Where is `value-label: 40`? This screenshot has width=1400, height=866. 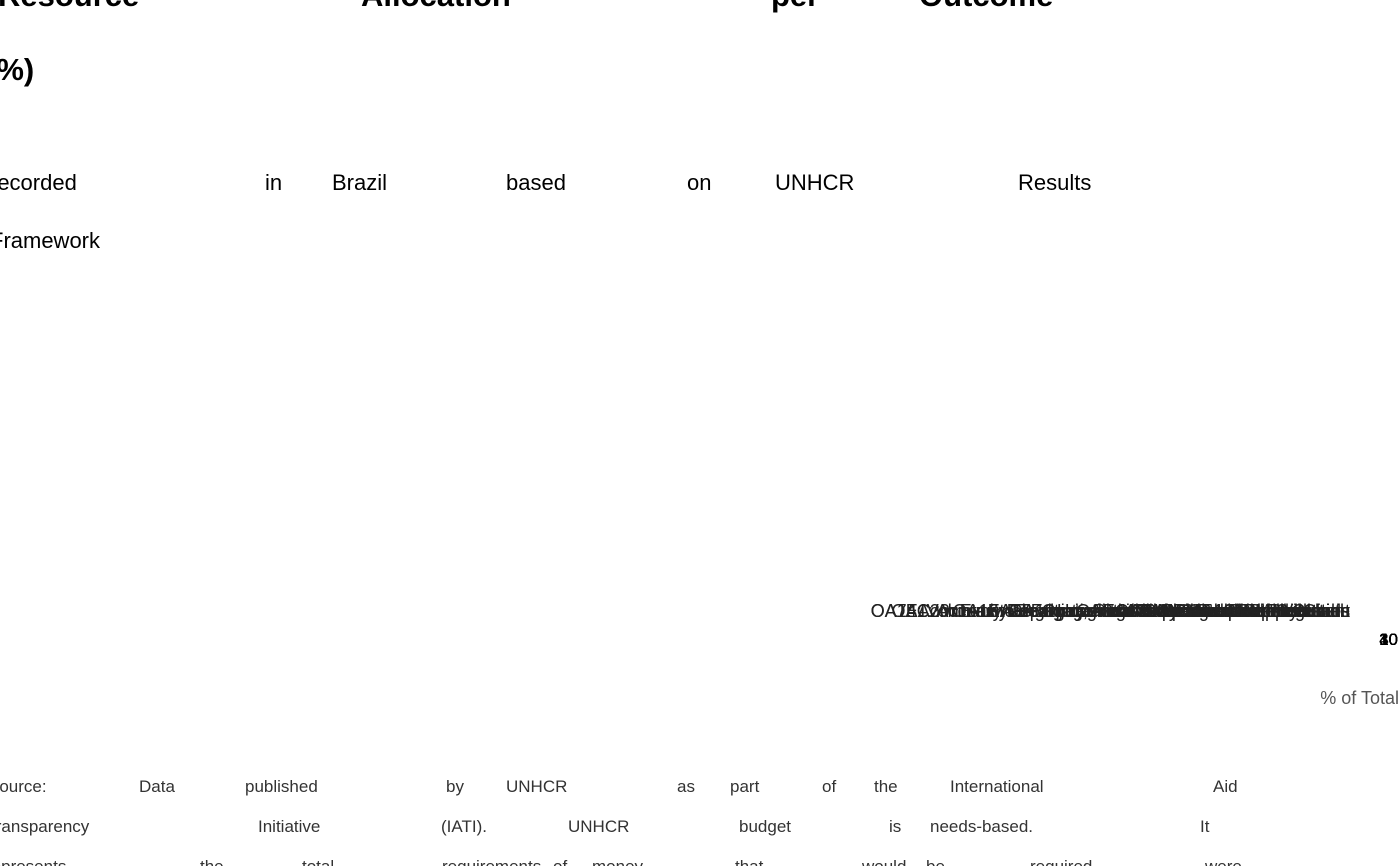
value-label: 40 is located at coordinates (1388, 639).